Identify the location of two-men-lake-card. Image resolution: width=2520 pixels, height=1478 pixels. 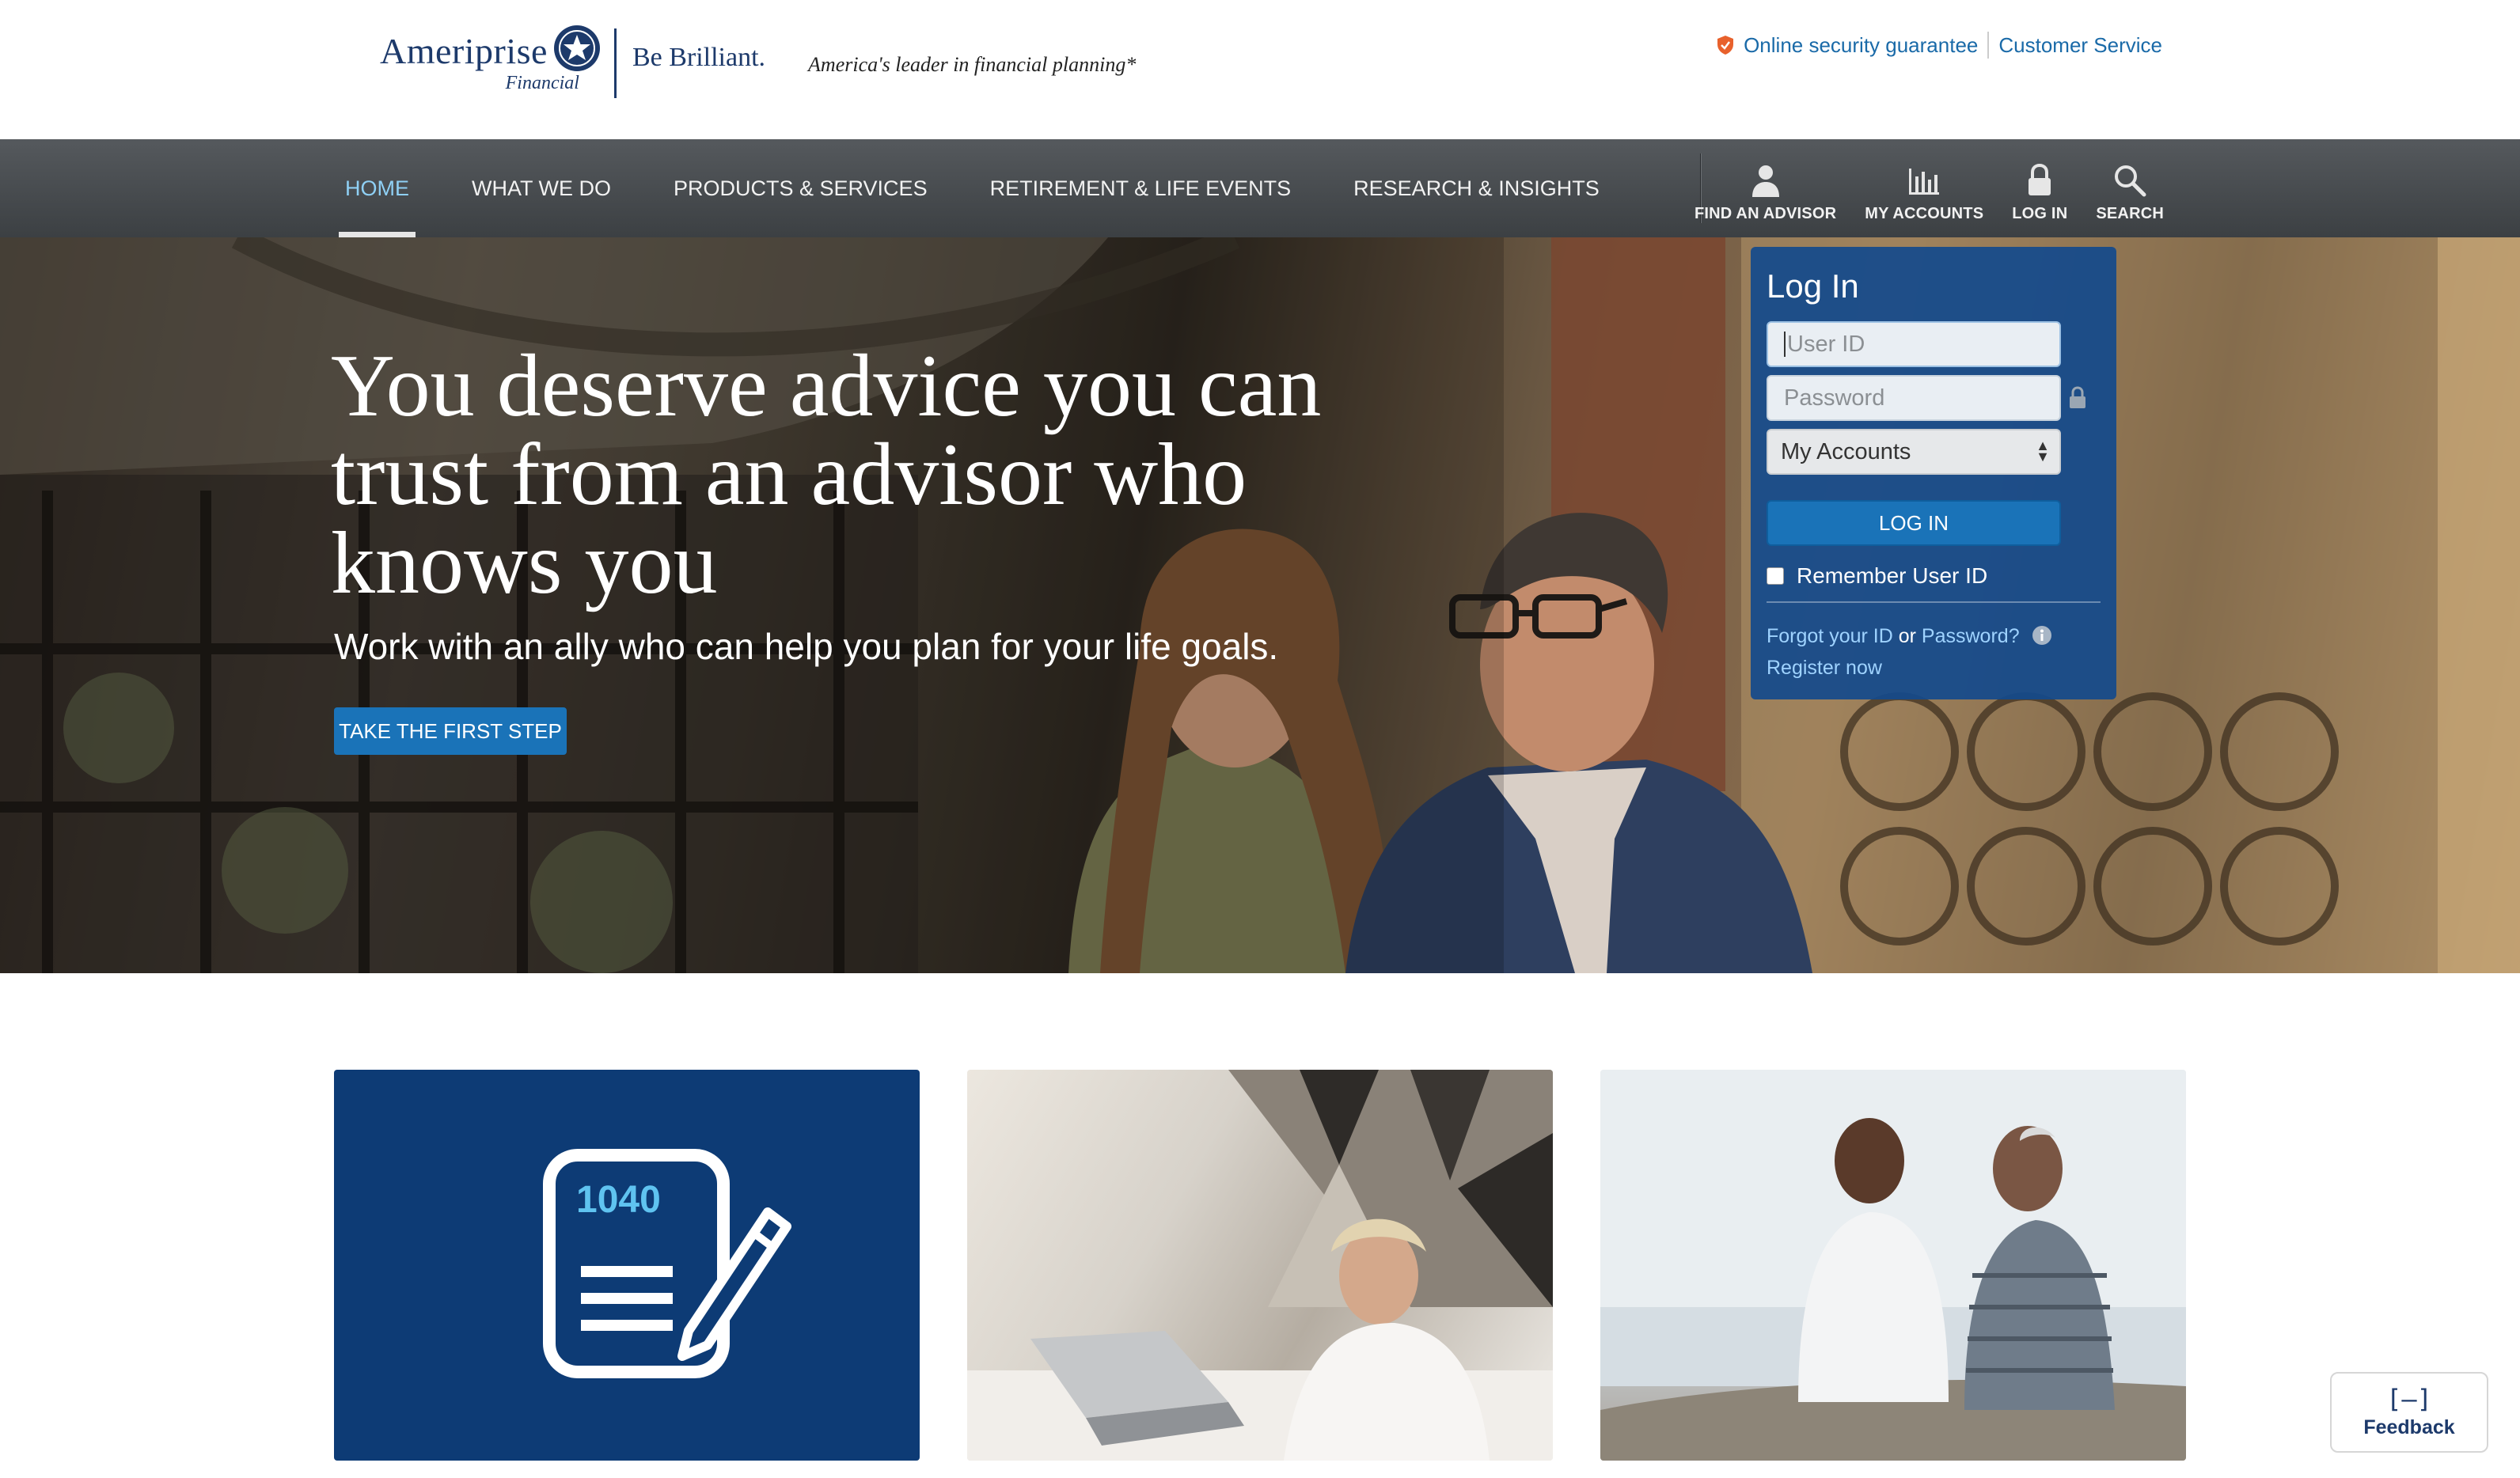
(1893, 1265).